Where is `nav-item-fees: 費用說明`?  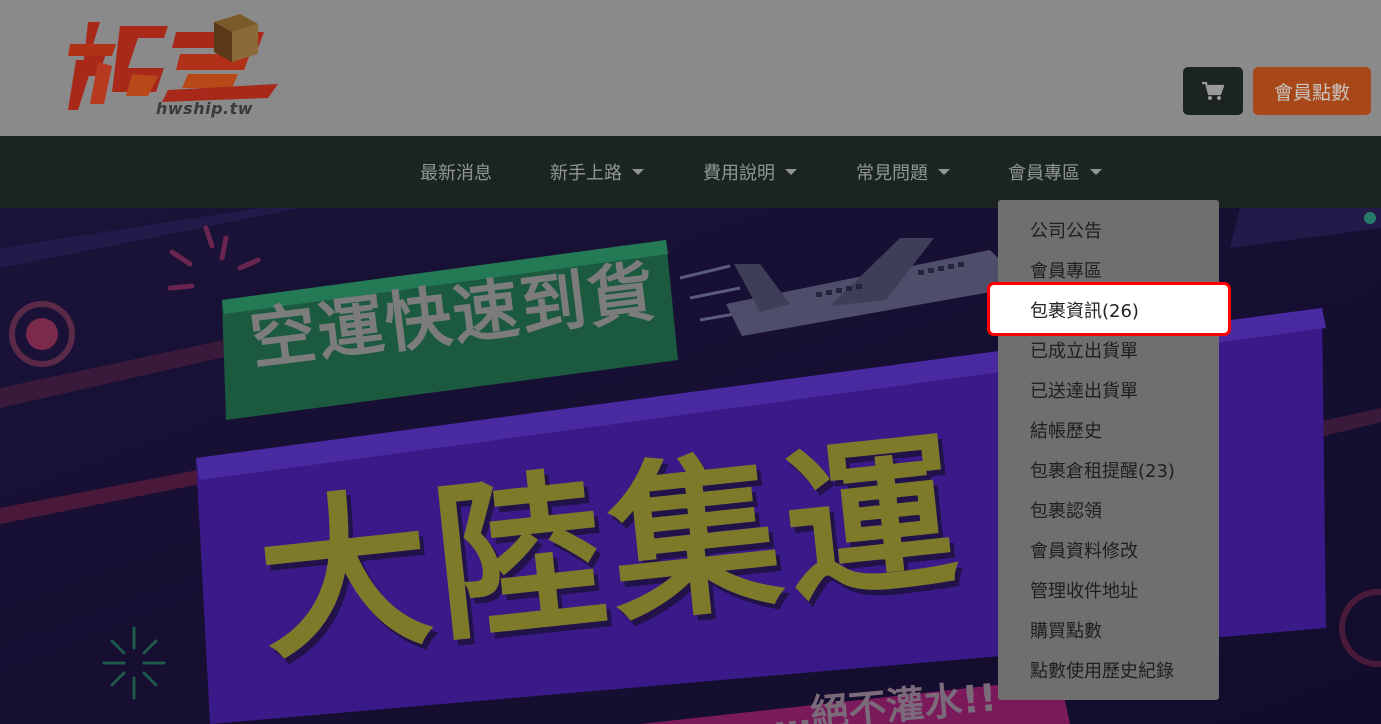
nav-item-fees: 費用說明 is located at coordinates (750, 172).